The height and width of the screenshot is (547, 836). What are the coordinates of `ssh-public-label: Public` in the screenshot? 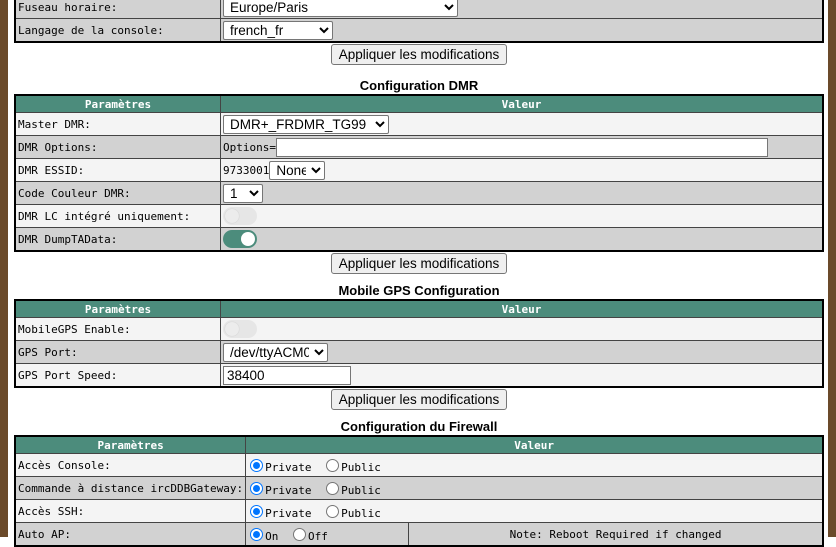 It's located at (361, 513).